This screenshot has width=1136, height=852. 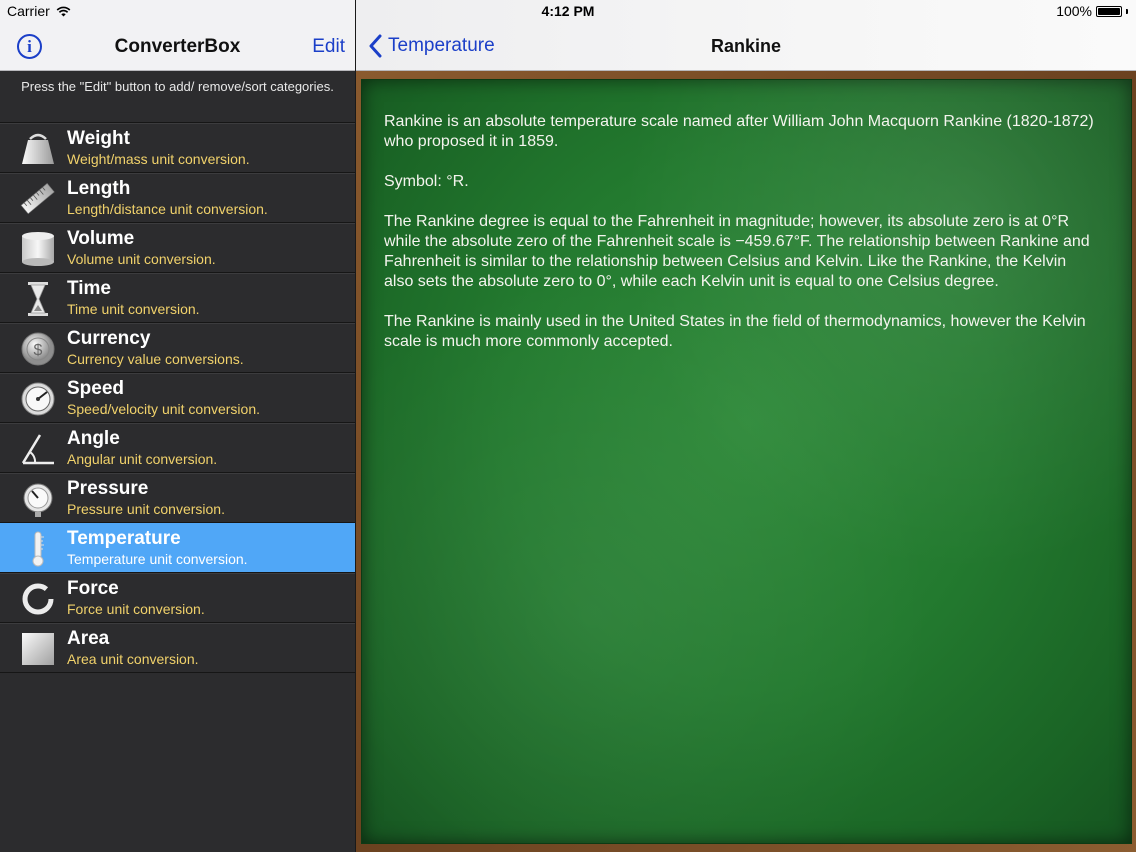 What do you see at coordinates (98, 138) in the screenshot?
I see `category-title: Weight` at bounding box center [98, 138].